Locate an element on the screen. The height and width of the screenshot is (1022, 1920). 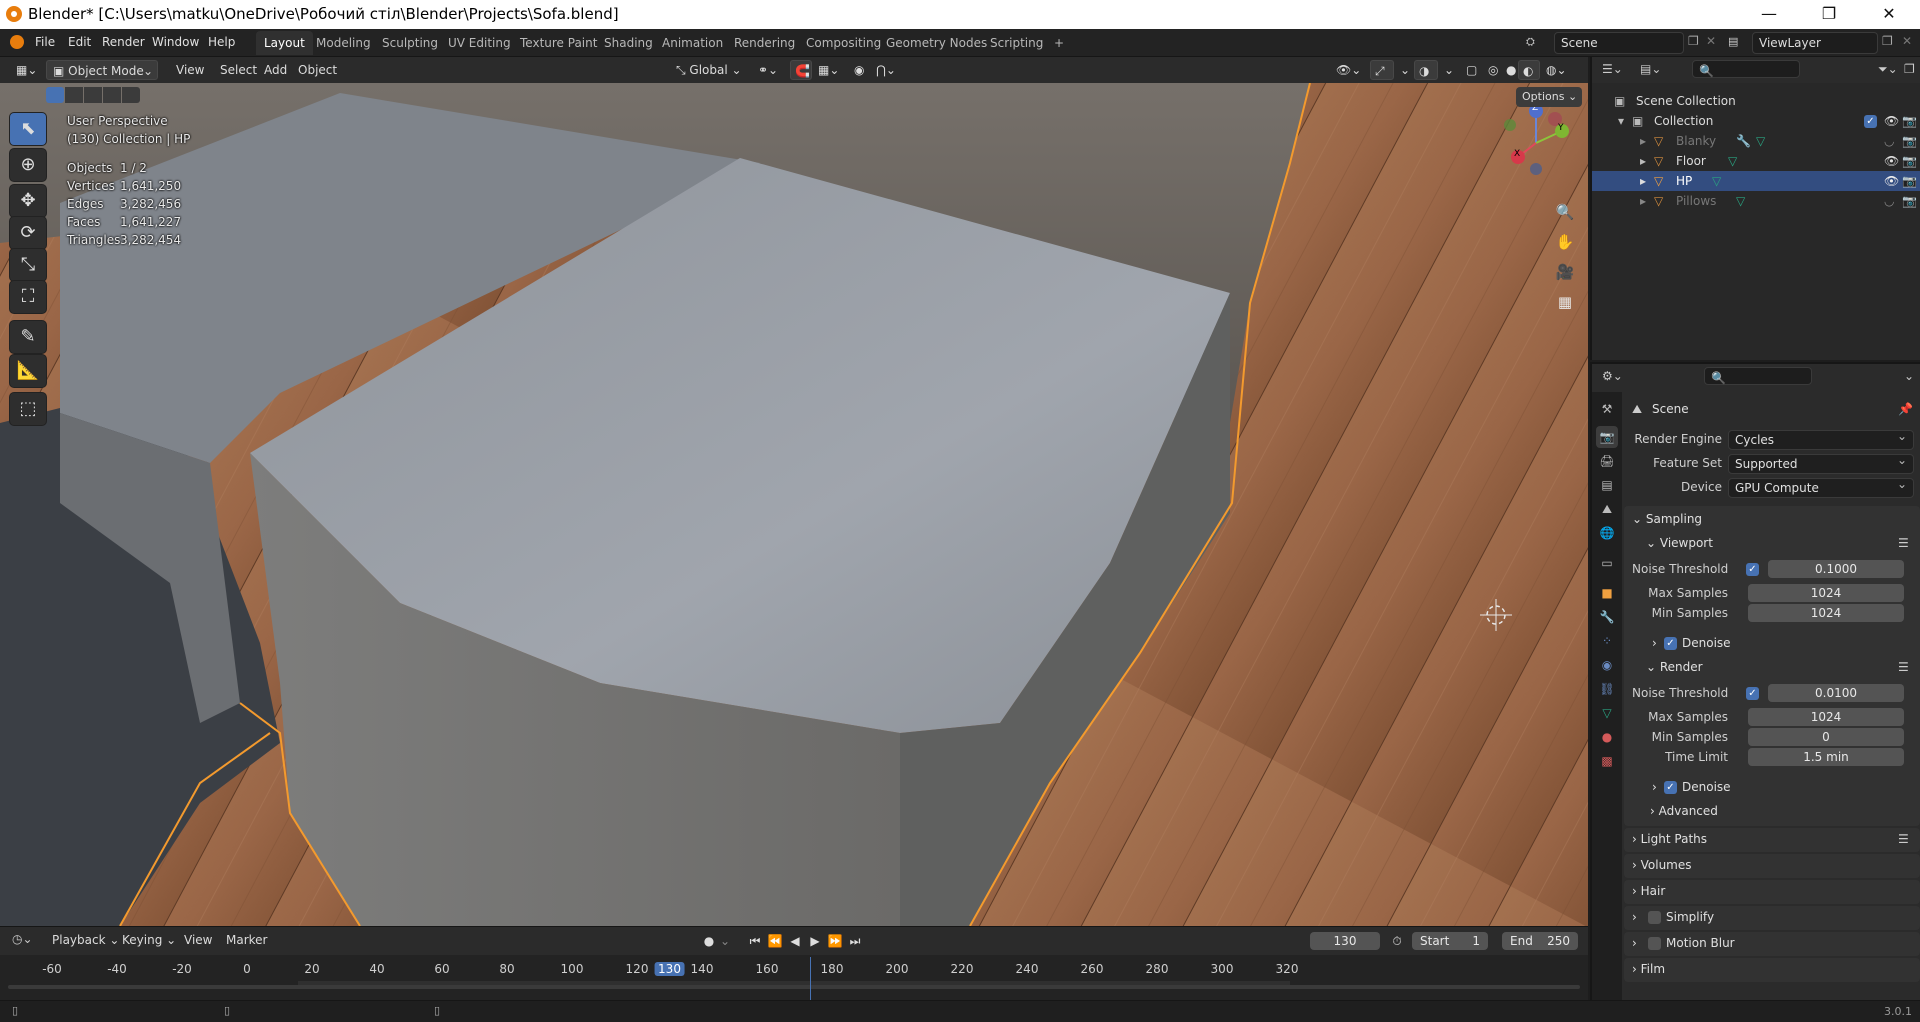
properties-search-input: 🔍 is located at coordinates (1758, 376).